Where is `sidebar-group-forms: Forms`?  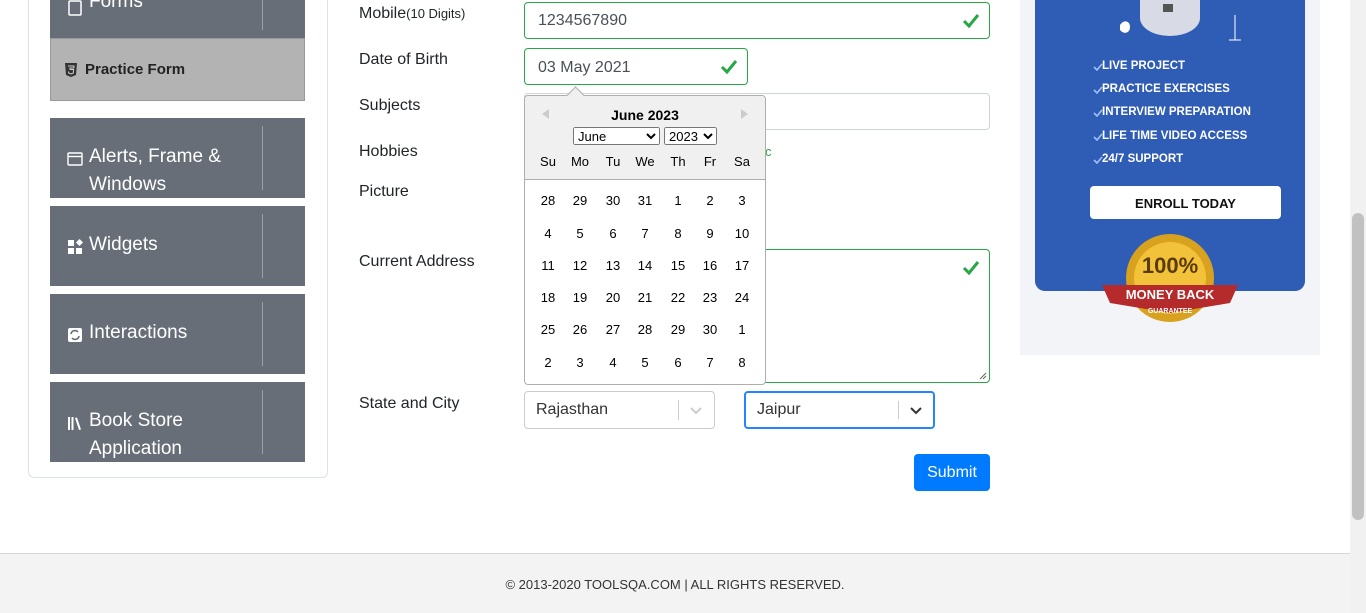 sidebar-group-forms: Forms is located at coordinates (177, 19).